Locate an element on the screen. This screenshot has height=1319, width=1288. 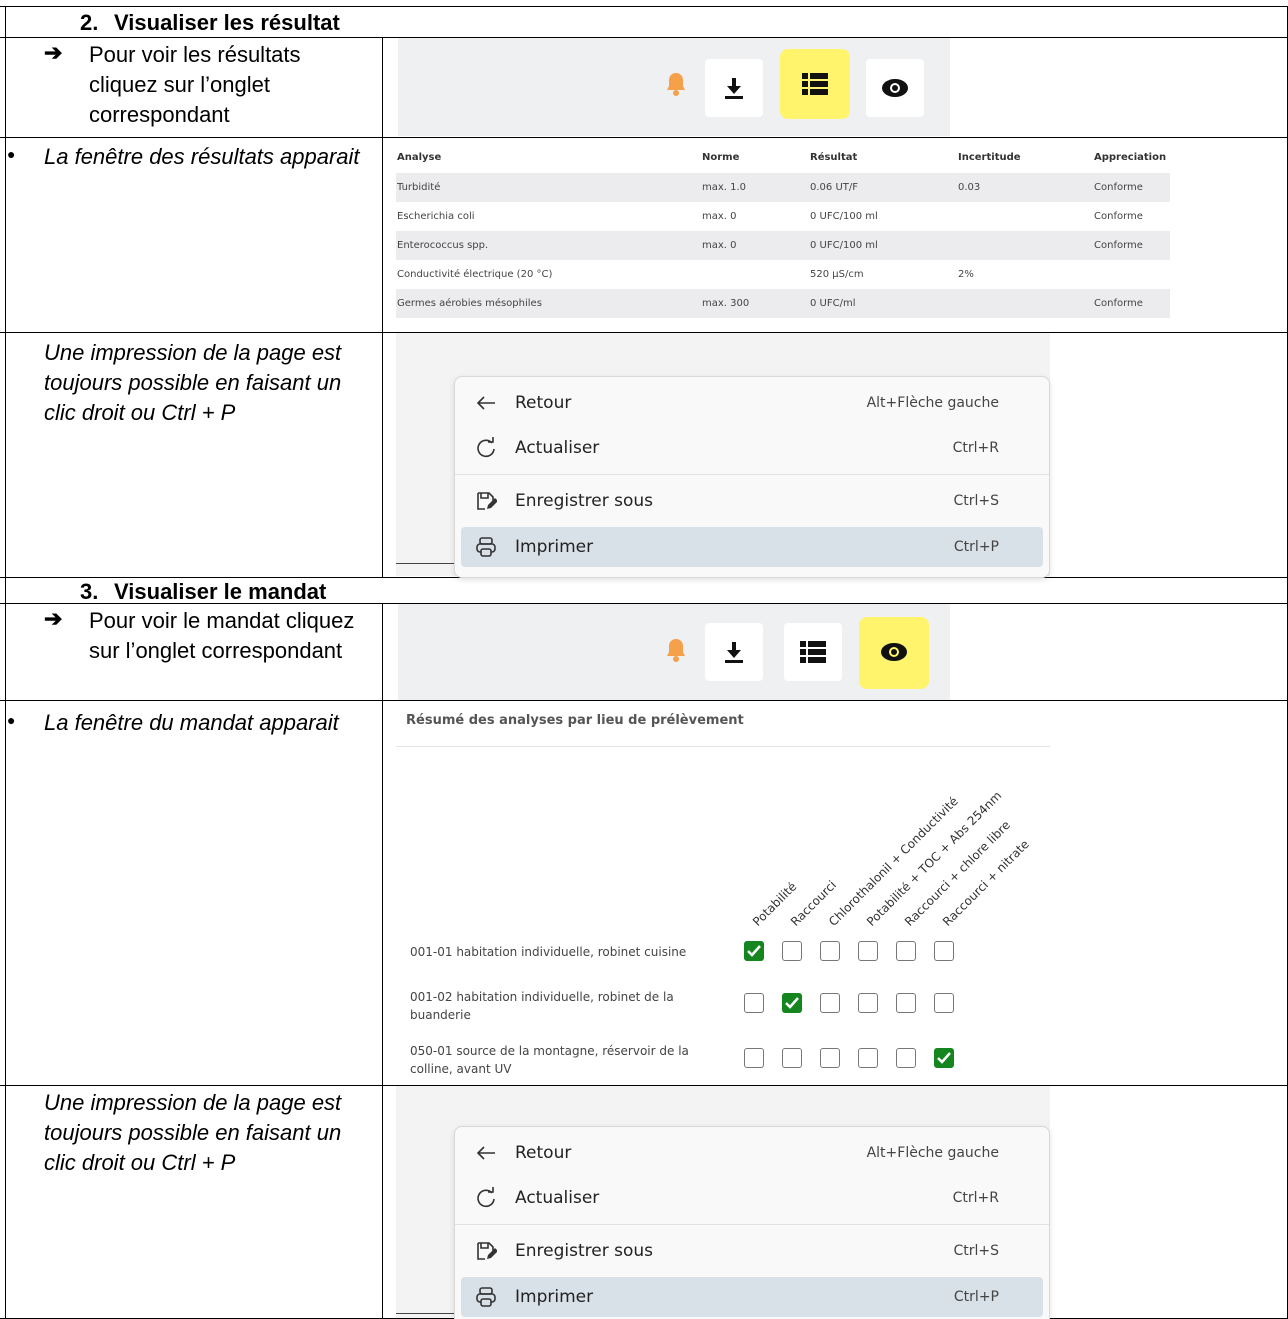
section-2-title: 2. Visualiser les résultat is located at coordinates (210, 23).